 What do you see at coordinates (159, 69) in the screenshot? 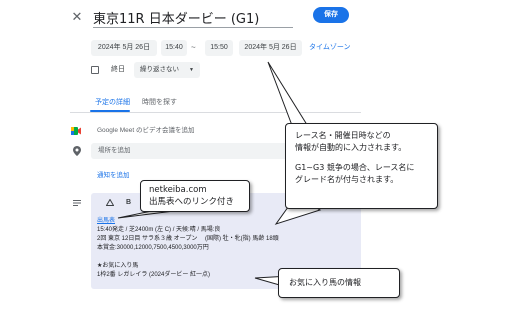
I see `repeat-value: 繰り返さない` at bounding box center [159, 69].